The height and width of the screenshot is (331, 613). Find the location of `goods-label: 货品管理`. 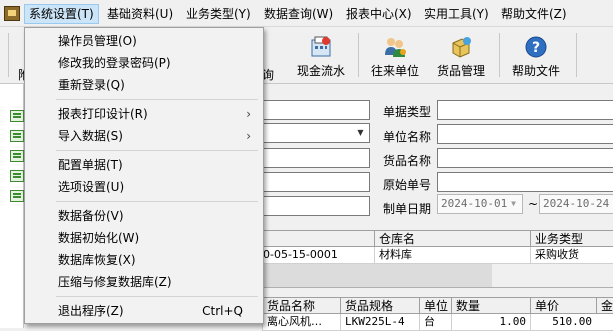

goods-label: 货品管理 is located at coordinates (460, 71).